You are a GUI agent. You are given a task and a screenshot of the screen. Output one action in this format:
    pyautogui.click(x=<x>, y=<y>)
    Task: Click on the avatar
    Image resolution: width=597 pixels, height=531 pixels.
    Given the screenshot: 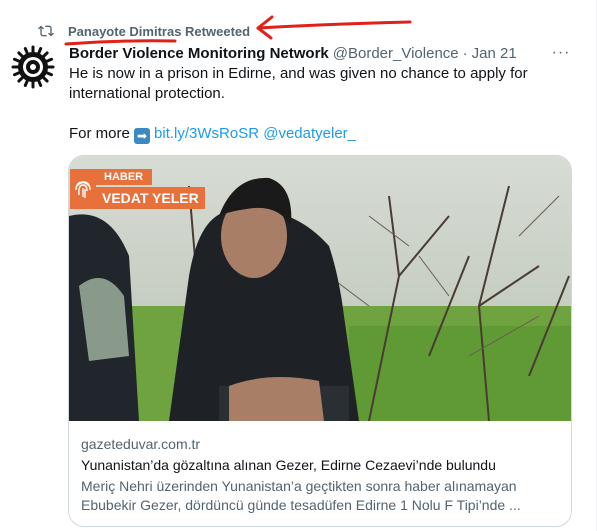 What is the action you would take?
    pyautogui.click(x=33, y=67)
    